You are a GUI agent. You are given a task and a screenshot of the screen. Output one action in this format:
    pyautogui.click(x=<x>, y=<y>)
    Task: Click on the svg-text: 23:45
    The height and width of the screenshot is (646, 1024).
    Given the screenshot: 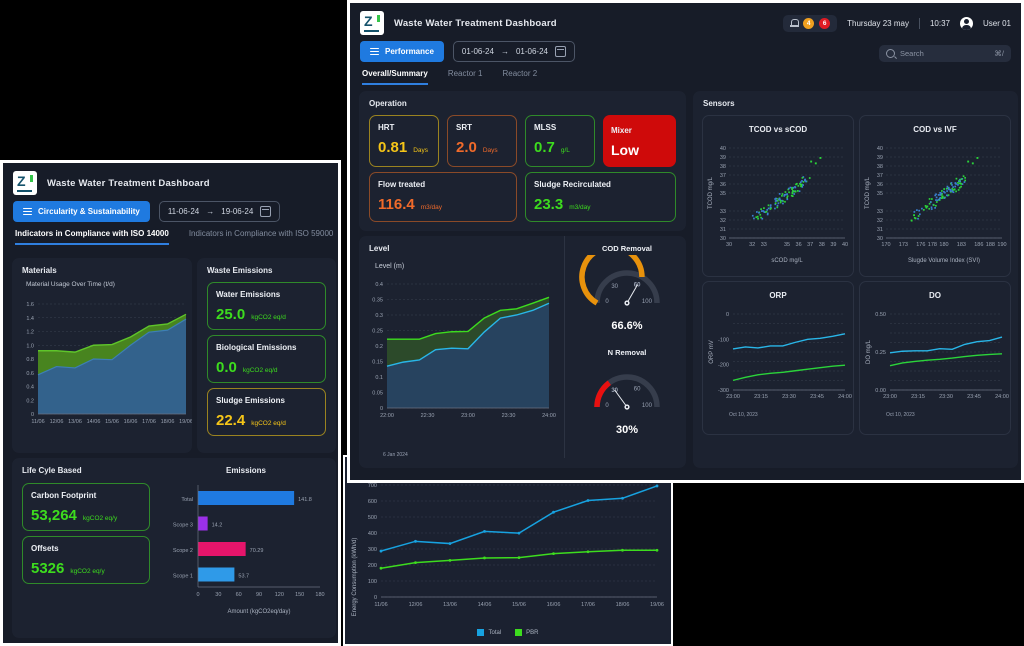 What is the action you would take?
    pyautogui.click(x=817, y=397)
    